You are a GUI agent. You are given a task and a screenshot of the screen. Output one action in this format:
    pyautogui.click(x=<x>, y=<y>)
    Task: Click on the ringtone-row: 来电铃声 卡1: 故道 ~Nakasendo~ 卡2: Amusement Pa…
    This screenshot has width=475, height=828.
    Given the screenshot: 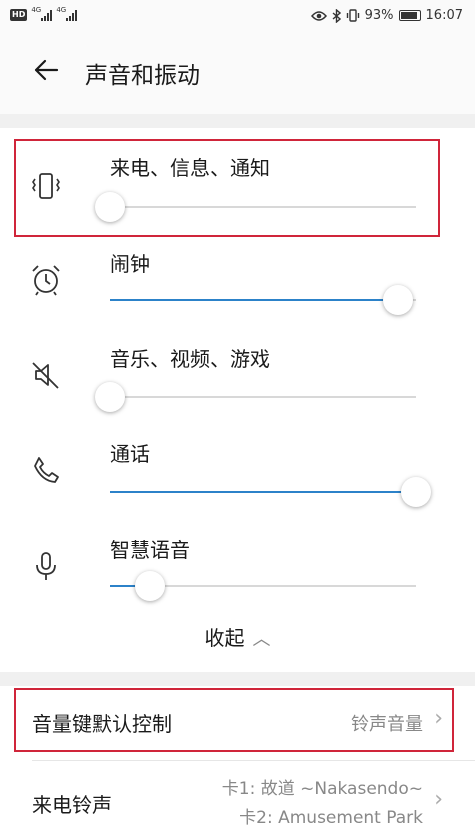 What is the action you would take?
    pyautogui.click(x=237, y=794)
    